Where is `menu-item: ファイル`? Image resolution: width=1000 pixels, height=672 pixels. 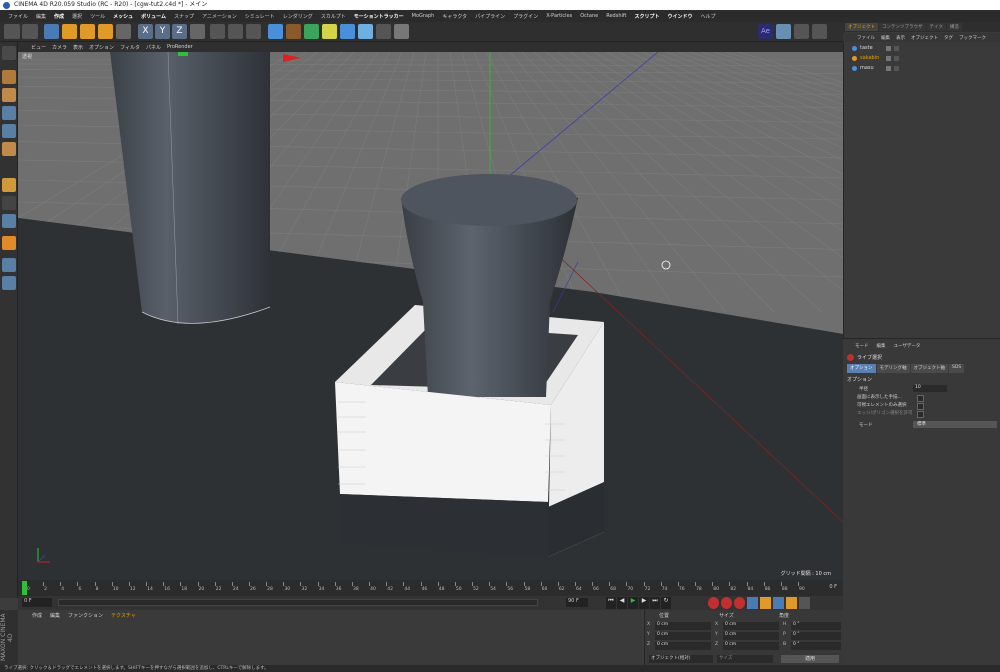 menu-item: ファイル is located at coordinates (18, 16).